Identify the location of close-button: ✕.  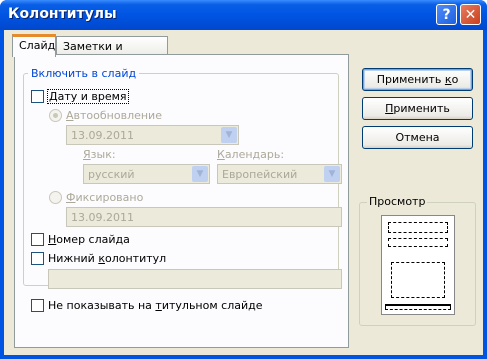
(470, 14).